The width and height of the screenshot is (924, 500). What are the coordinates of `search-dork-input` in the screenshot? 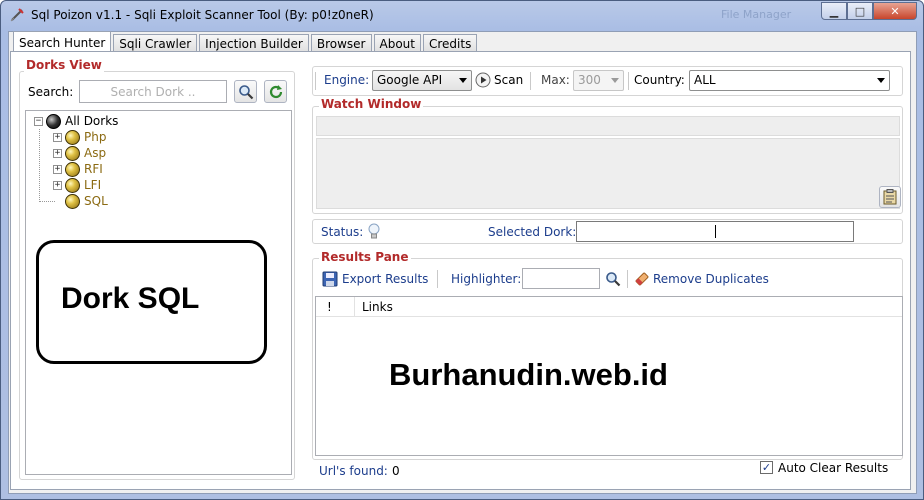 It's located at (153, 91).